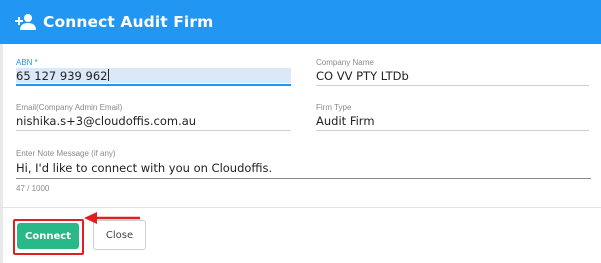 Image resolution: width=601 pixels, height=263 pixels. Describe the element at coordinates (69, 107) in the screenshot. I see `email-label: Email(Company Admin Email)` at that location.